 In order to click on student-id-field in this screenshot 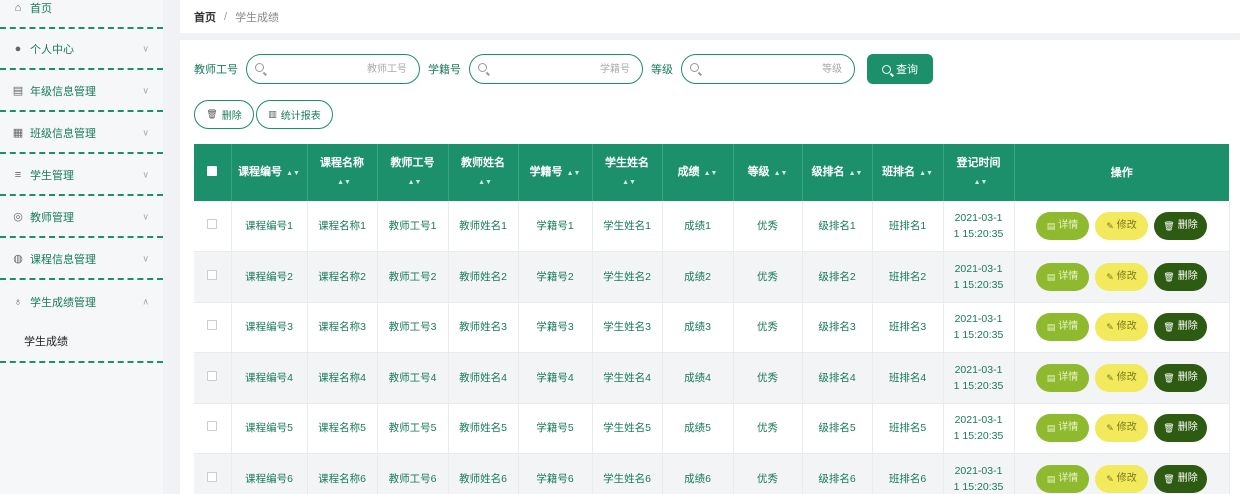, I will do `click(556, 69)`.